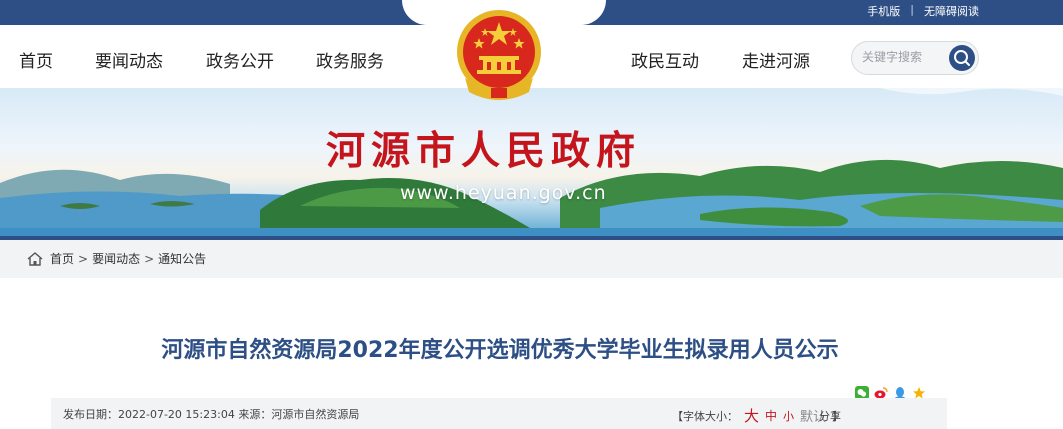 The width and height of the screenshot is (1063, 429). Describe the element at coordinates (116, 258) in the screenshot. I see `breadcrumb-news: 要闻动态` at that location.